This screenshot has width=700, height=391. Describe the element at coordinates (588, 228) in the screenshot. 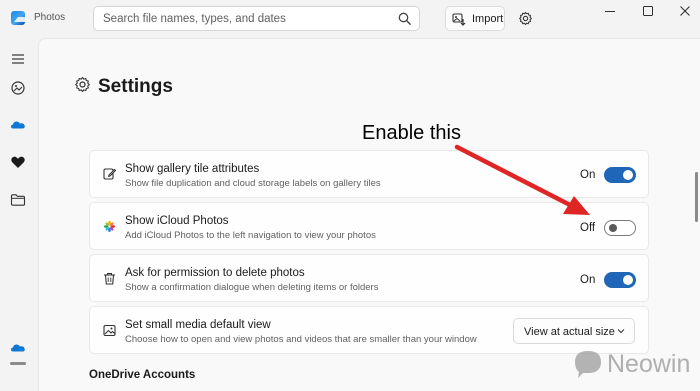

I see `toggle-state-label: Off` at that location.